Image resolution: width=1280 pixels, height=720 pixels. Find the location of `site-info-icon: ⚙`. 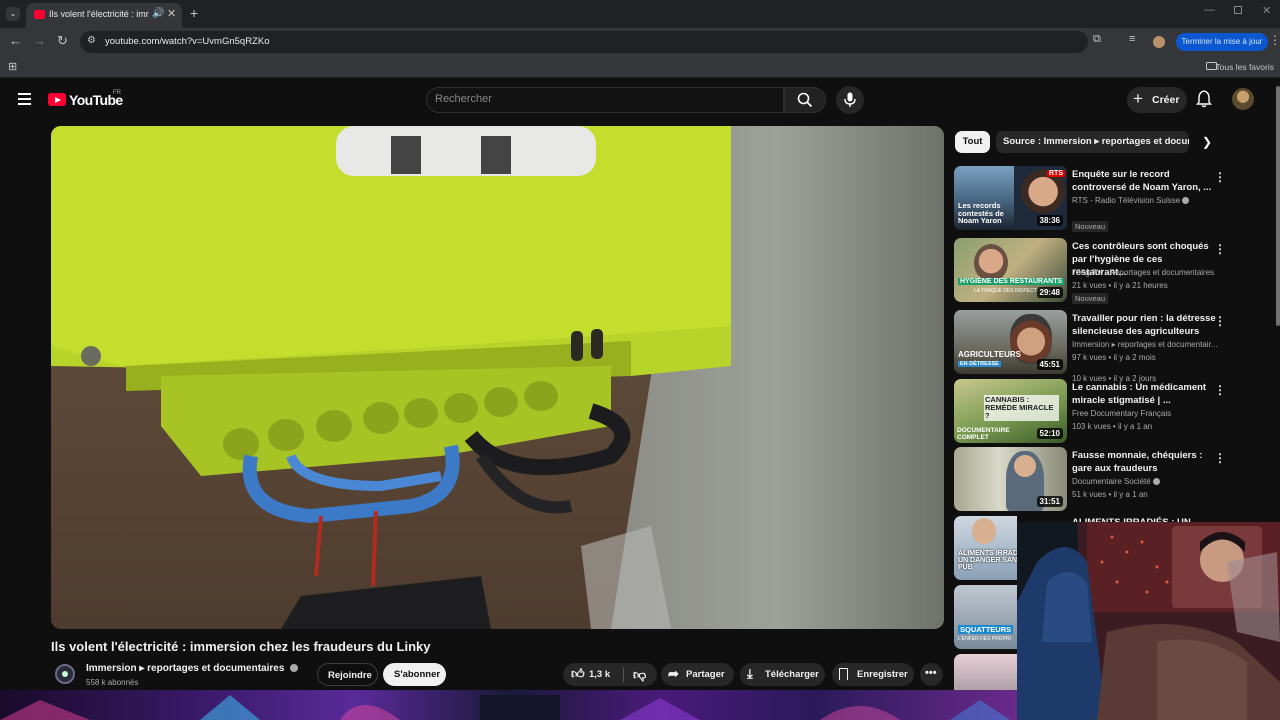

site-info-icon: ⚙ is located at coordinates (91, 40).